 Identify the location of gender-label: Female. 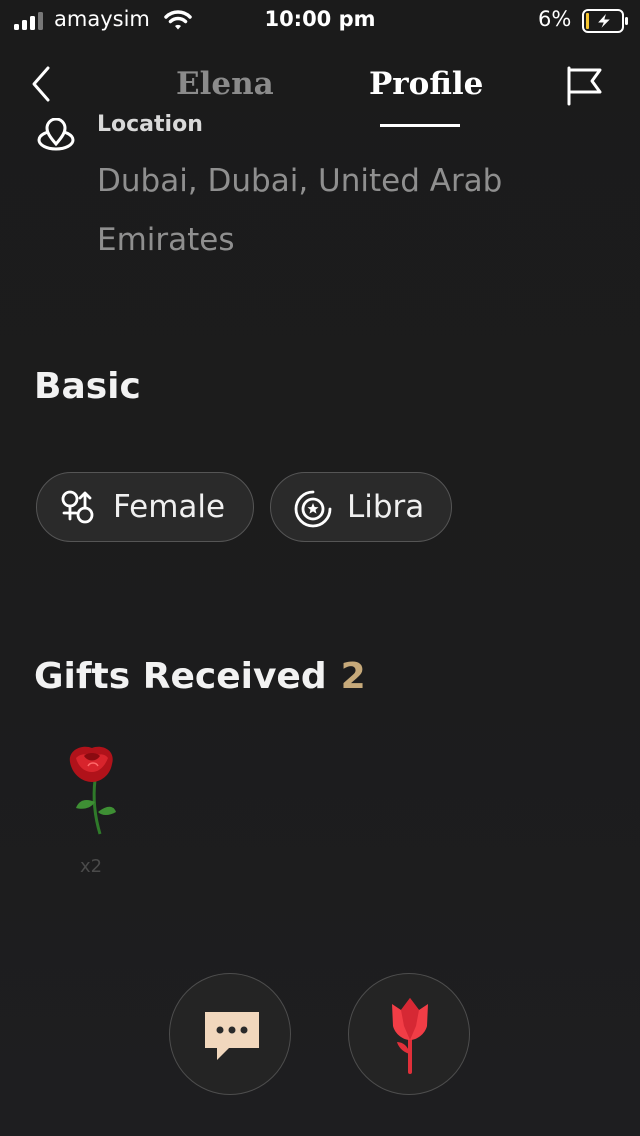
(169, 507).